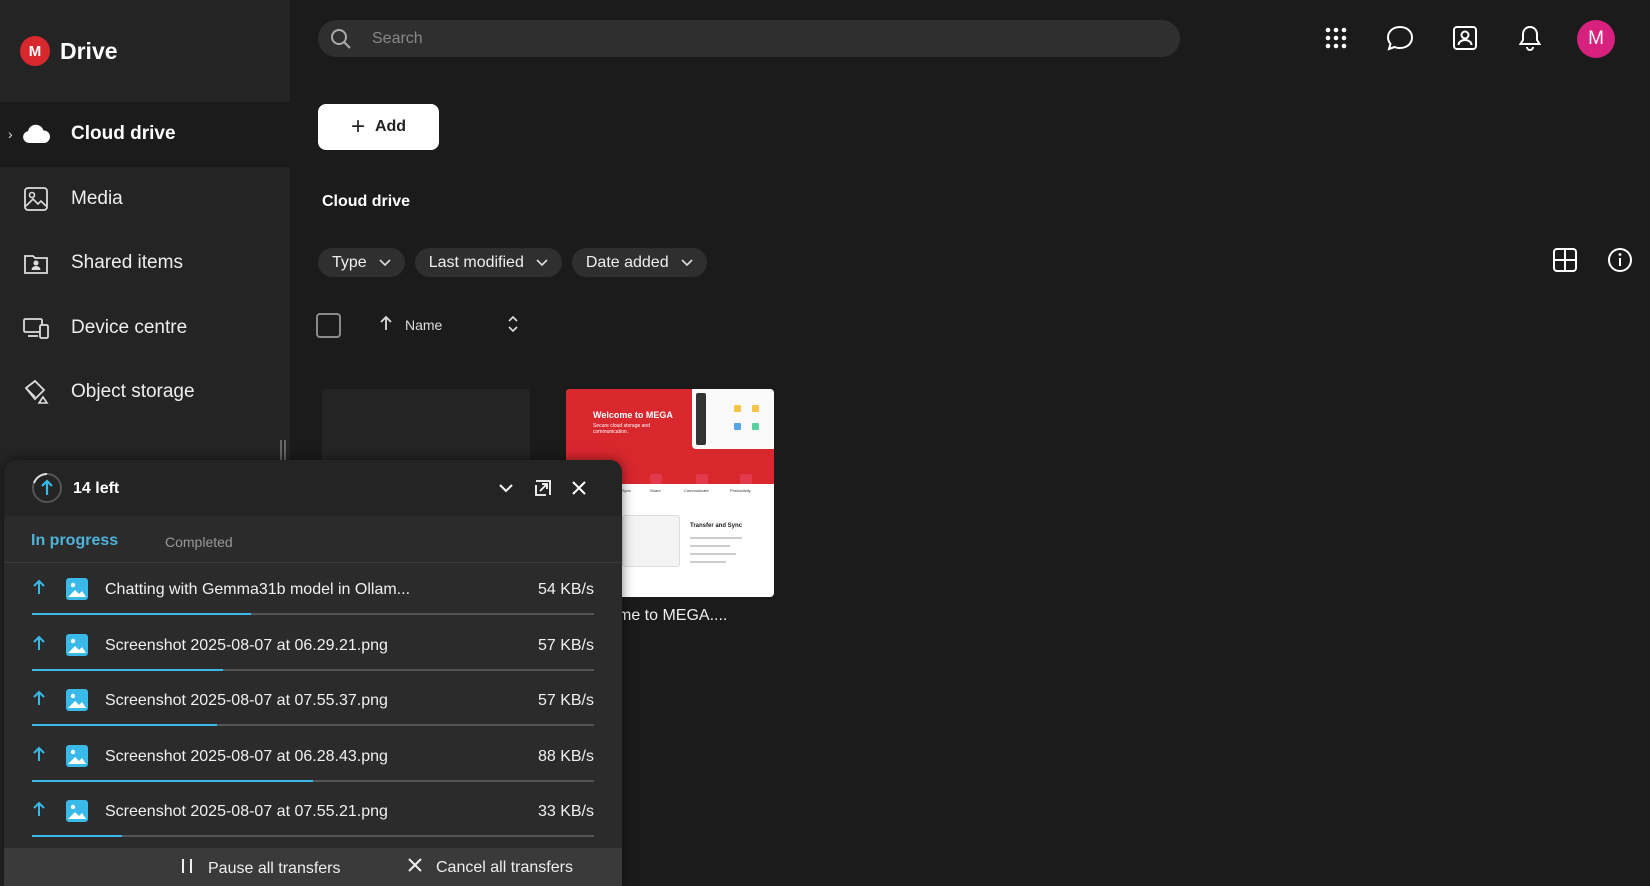 The height and width of the screenshot is (886, 1650). I want to click on grid-view-icon, so click(1565, 262).